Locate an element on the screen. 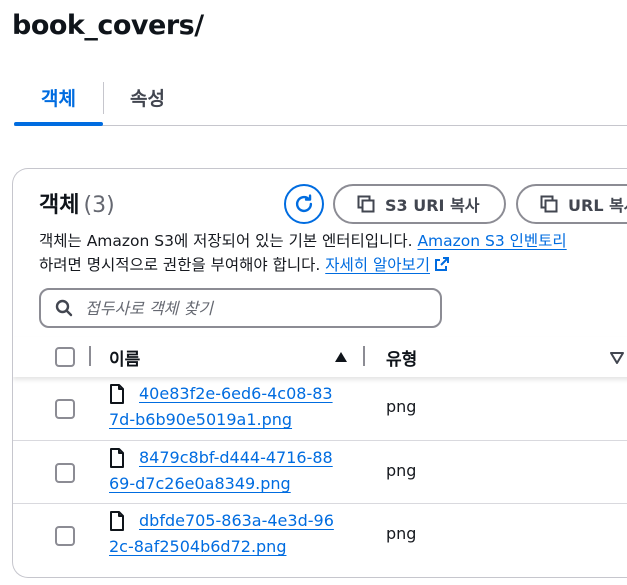 Image resolution: width=627 pixels, height=585 pixels. column-header-name: 이름 is located at coordinates (124, 357).